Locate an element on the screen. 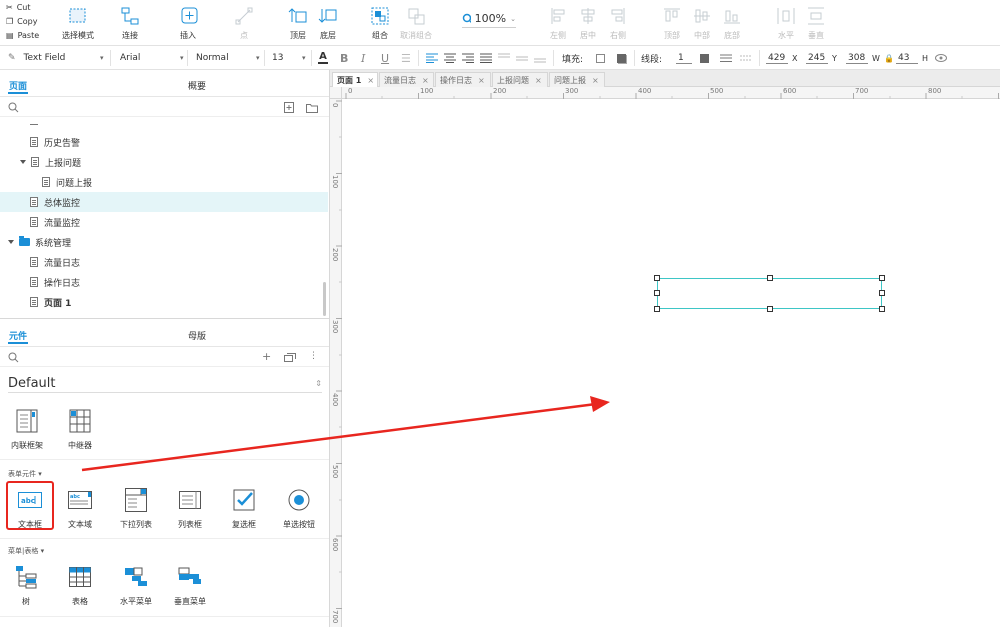 This screenshot has height=627, width=1000. underline-button: U is located at coordinates (385, 58).